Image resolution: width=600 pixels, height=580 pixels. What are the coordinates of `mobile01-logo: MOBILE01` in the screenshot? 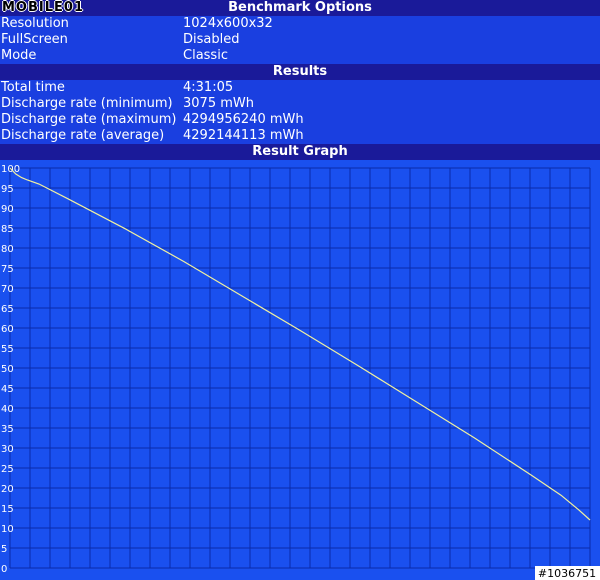 It's located at (43, 7).